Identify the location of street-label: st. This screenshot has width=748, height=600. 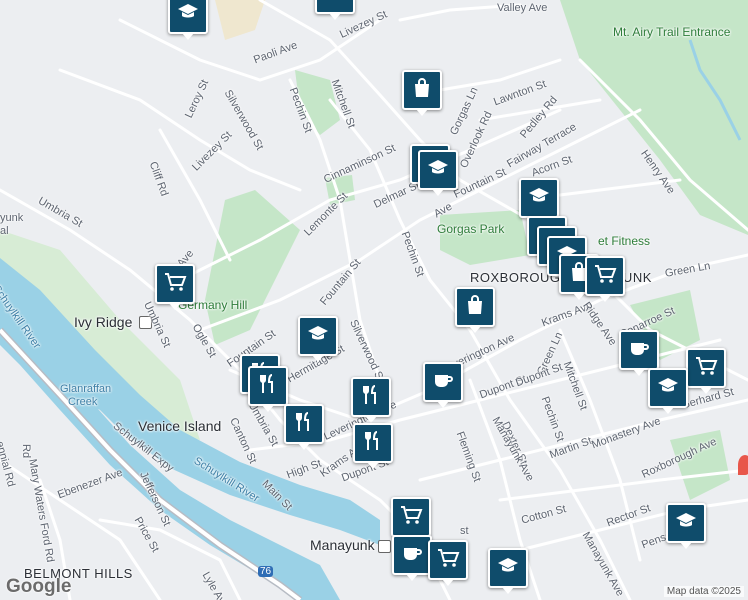
(464, 531).